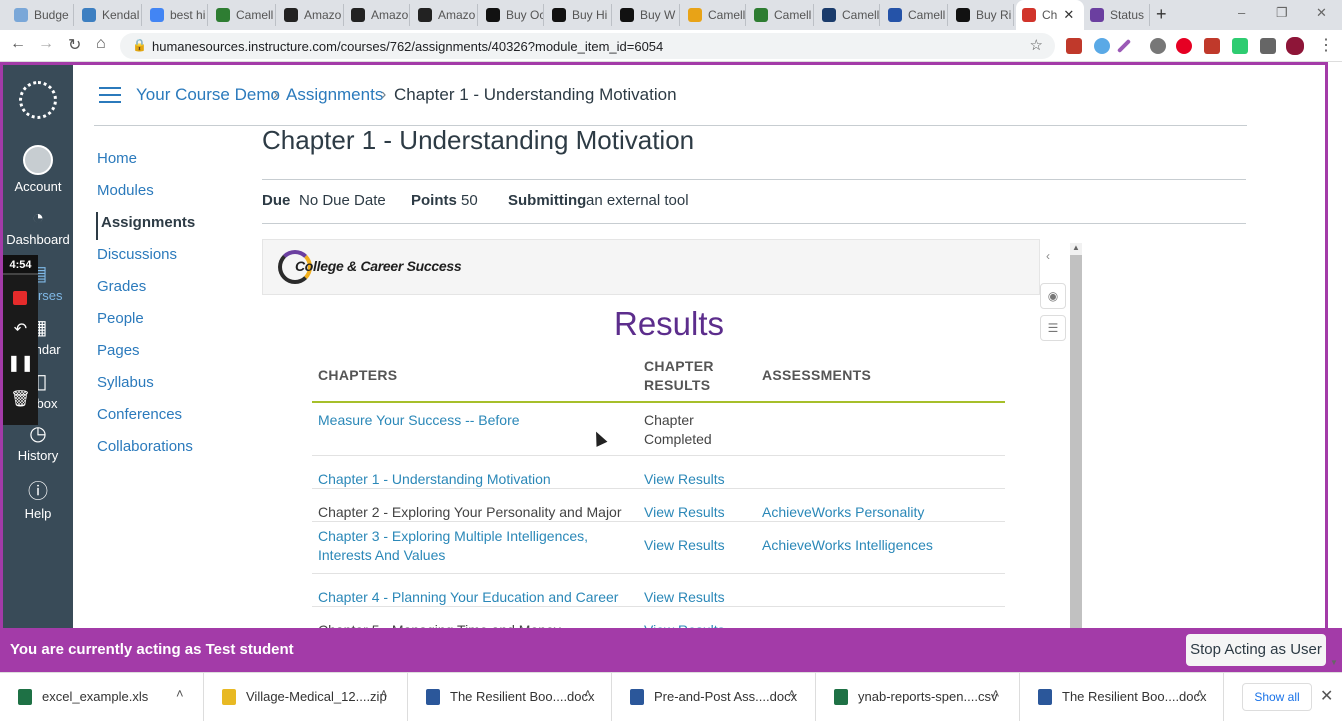 This screenshot has width=1342, height=721. Describe the element at coordinates (1277, 697) in the screenshot. I see `show-all-downloads-button: Show all` at that location.